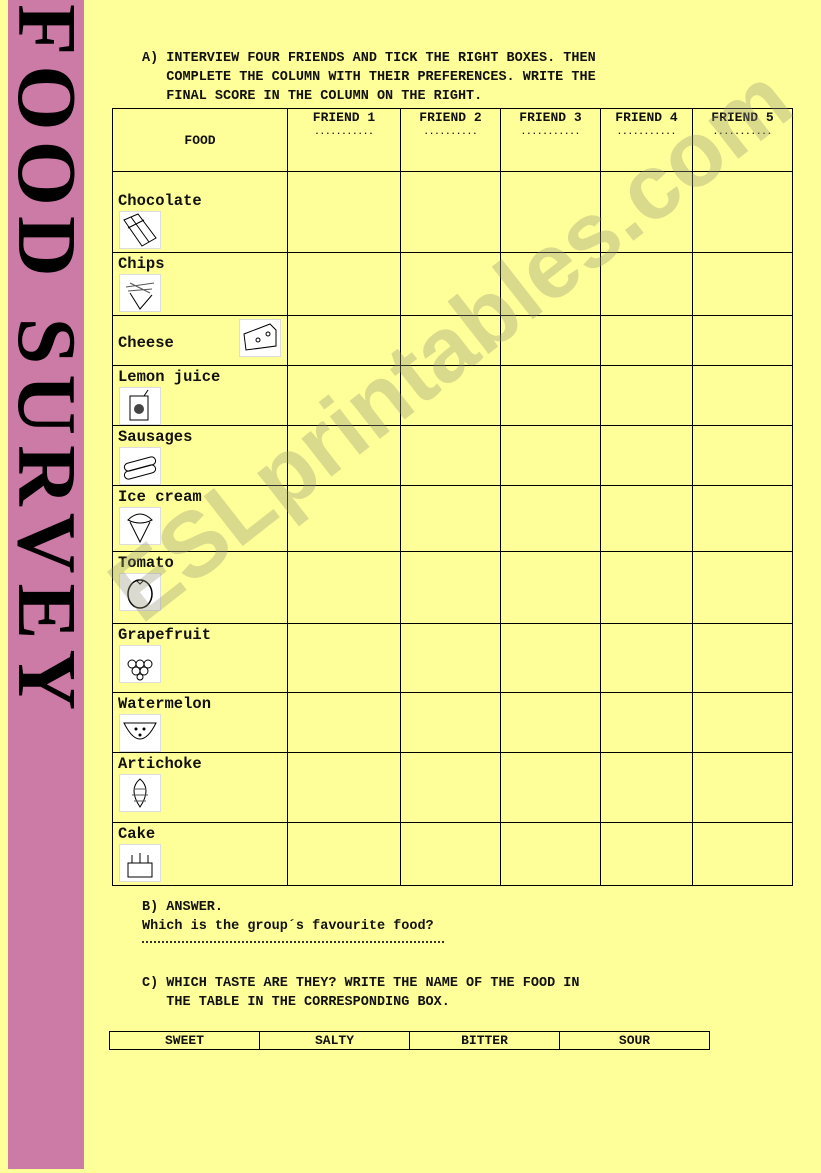  What do you see at coordinates (344, 117) in the screenshot?
I see `friend-label: FRIEND 1` at bounding box center [344, 117].